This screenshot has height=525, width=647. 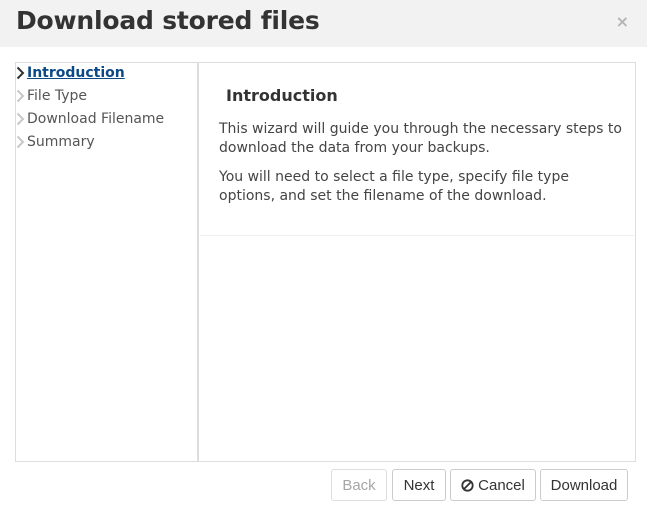 What do you see at coordinates (501, 485) in the screenshot?
I see `cancel-label: Cancel` at bounding box center [501, 485].